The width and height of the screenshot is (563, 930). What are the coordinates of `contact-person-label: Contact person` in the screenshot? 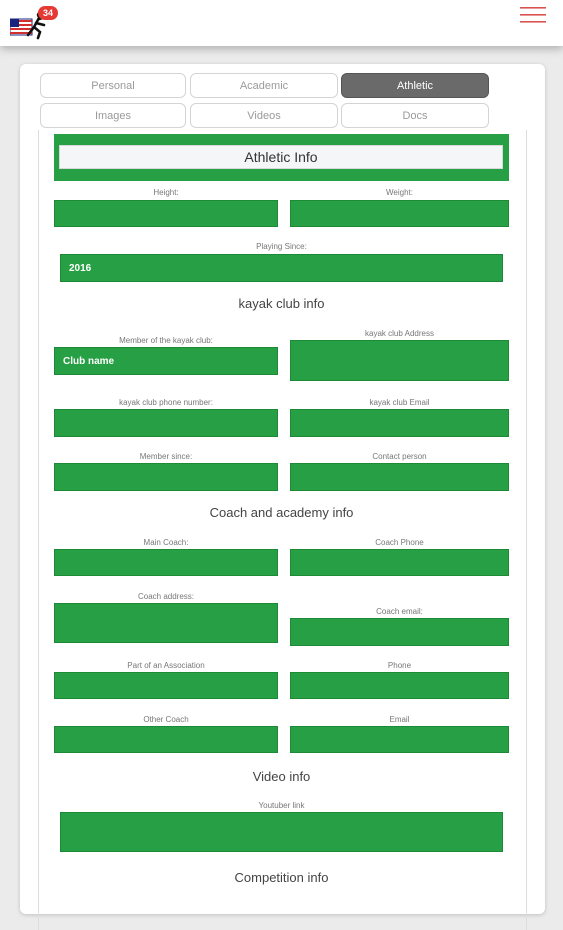 It's located at (399, 456).